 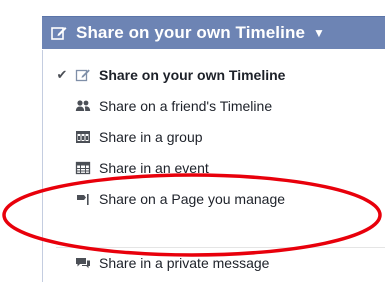 What do you see at coordinates (186, 106) in the screenshot?
I see `menu-item-label: Share on a friend's Timeline` at bounding box center [186, 106].